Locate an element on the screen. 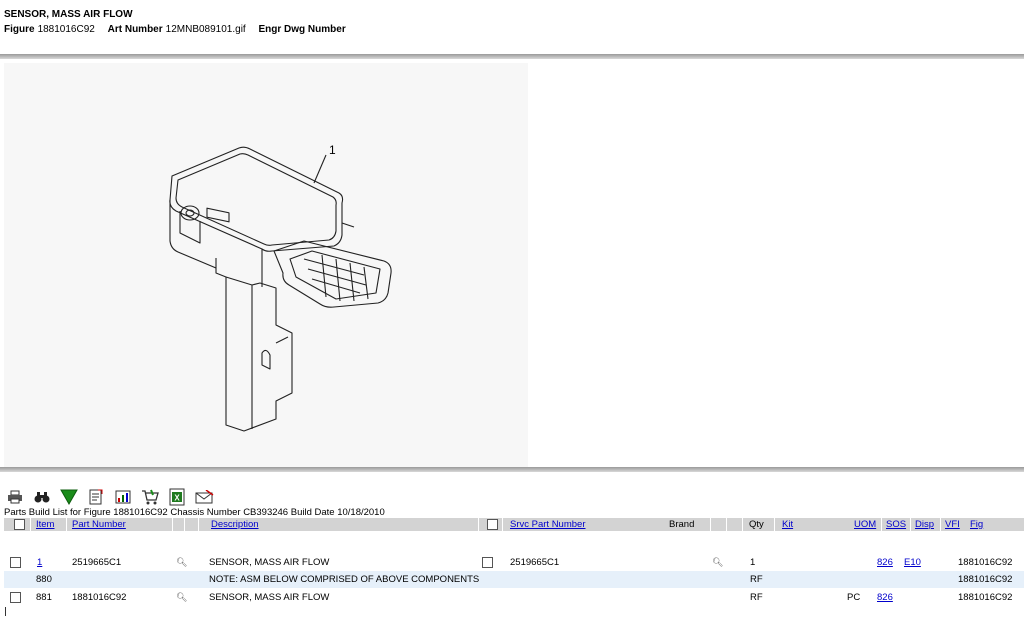 This screenshot has height=619, width=1024. excel-export-icon: X is located at coordinates (177, 497).